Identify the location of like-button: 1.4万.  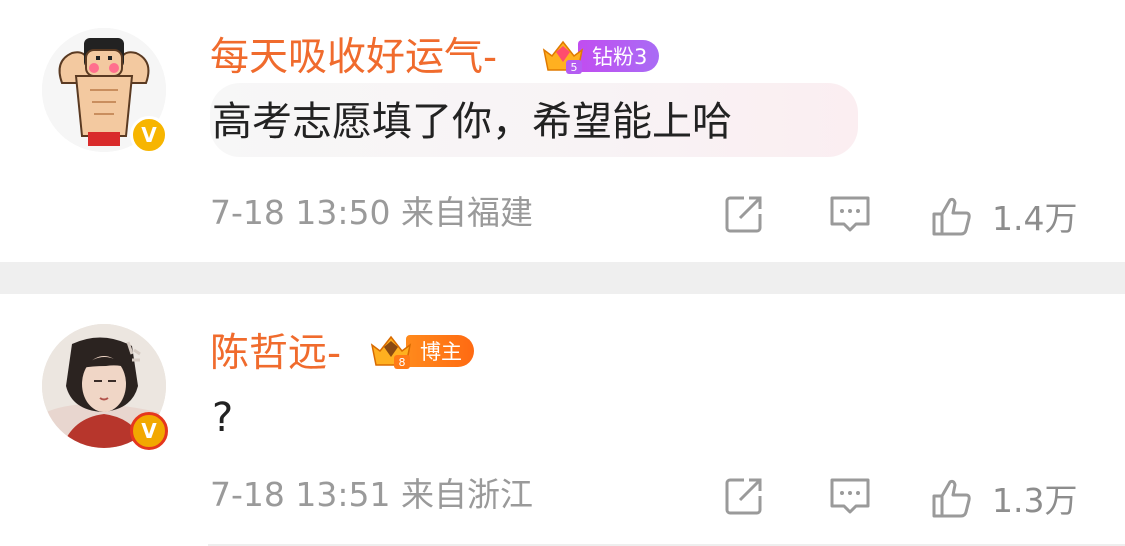
(1003, 216).